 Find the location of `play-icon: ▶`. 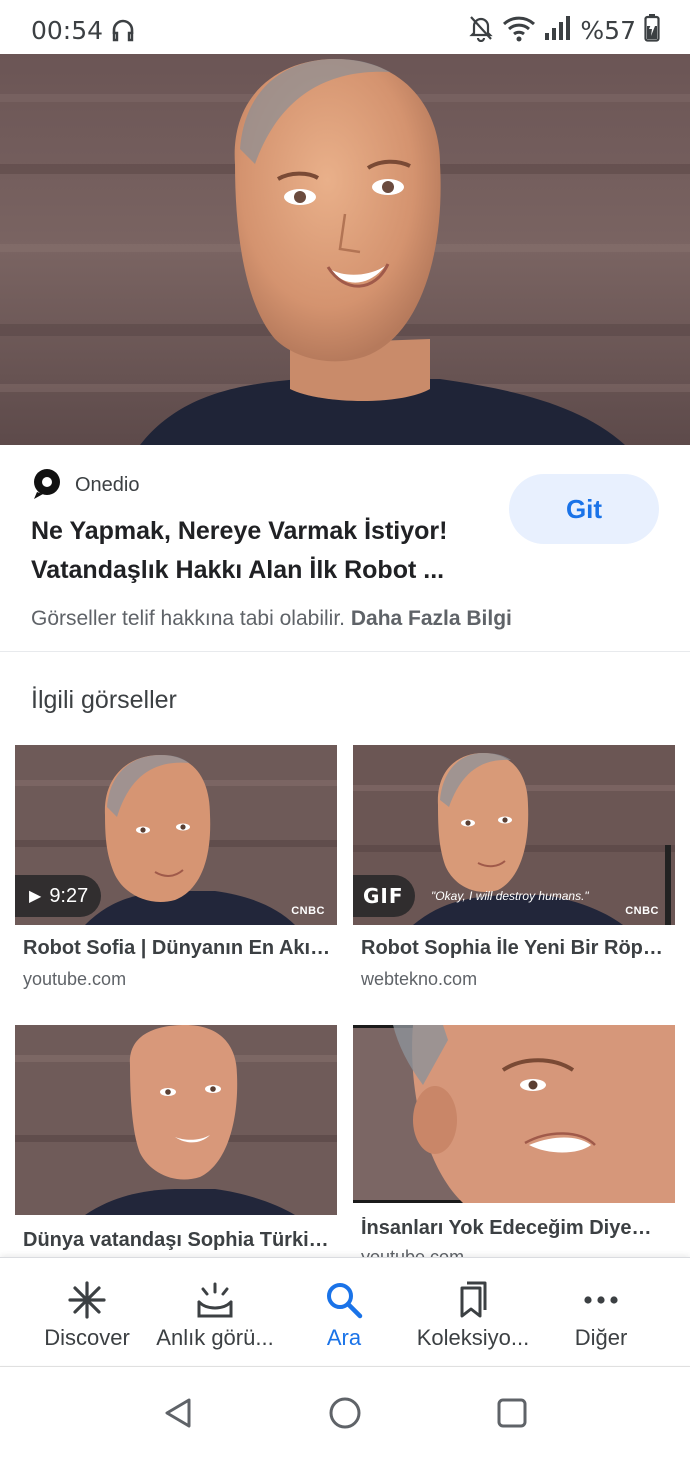

play-icon: ▶ is located at coordinates (35, 896).